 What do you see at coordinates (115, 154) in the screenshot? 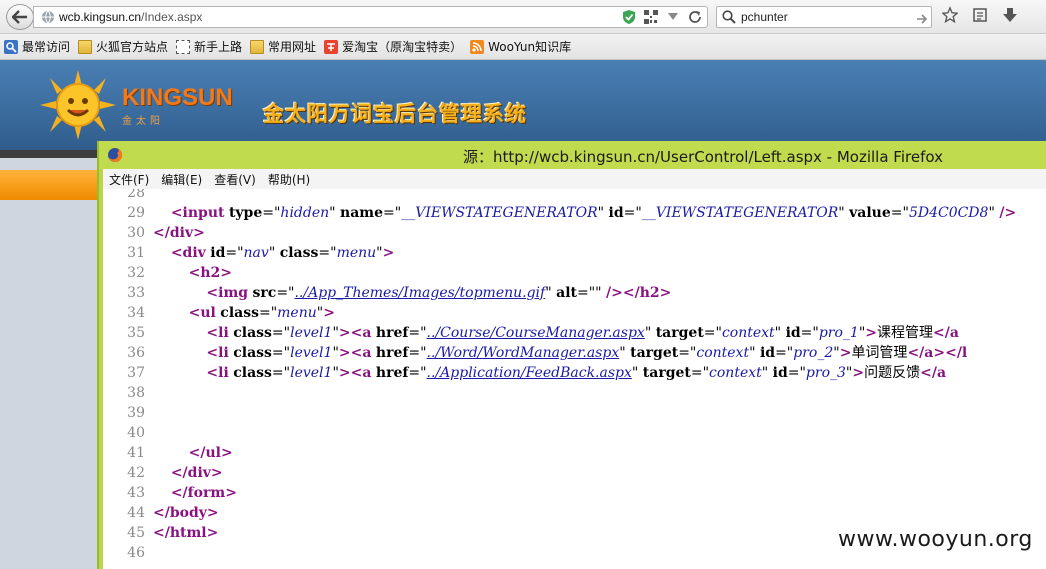
I see `firefox-icon` at bounding box center [115, 154].